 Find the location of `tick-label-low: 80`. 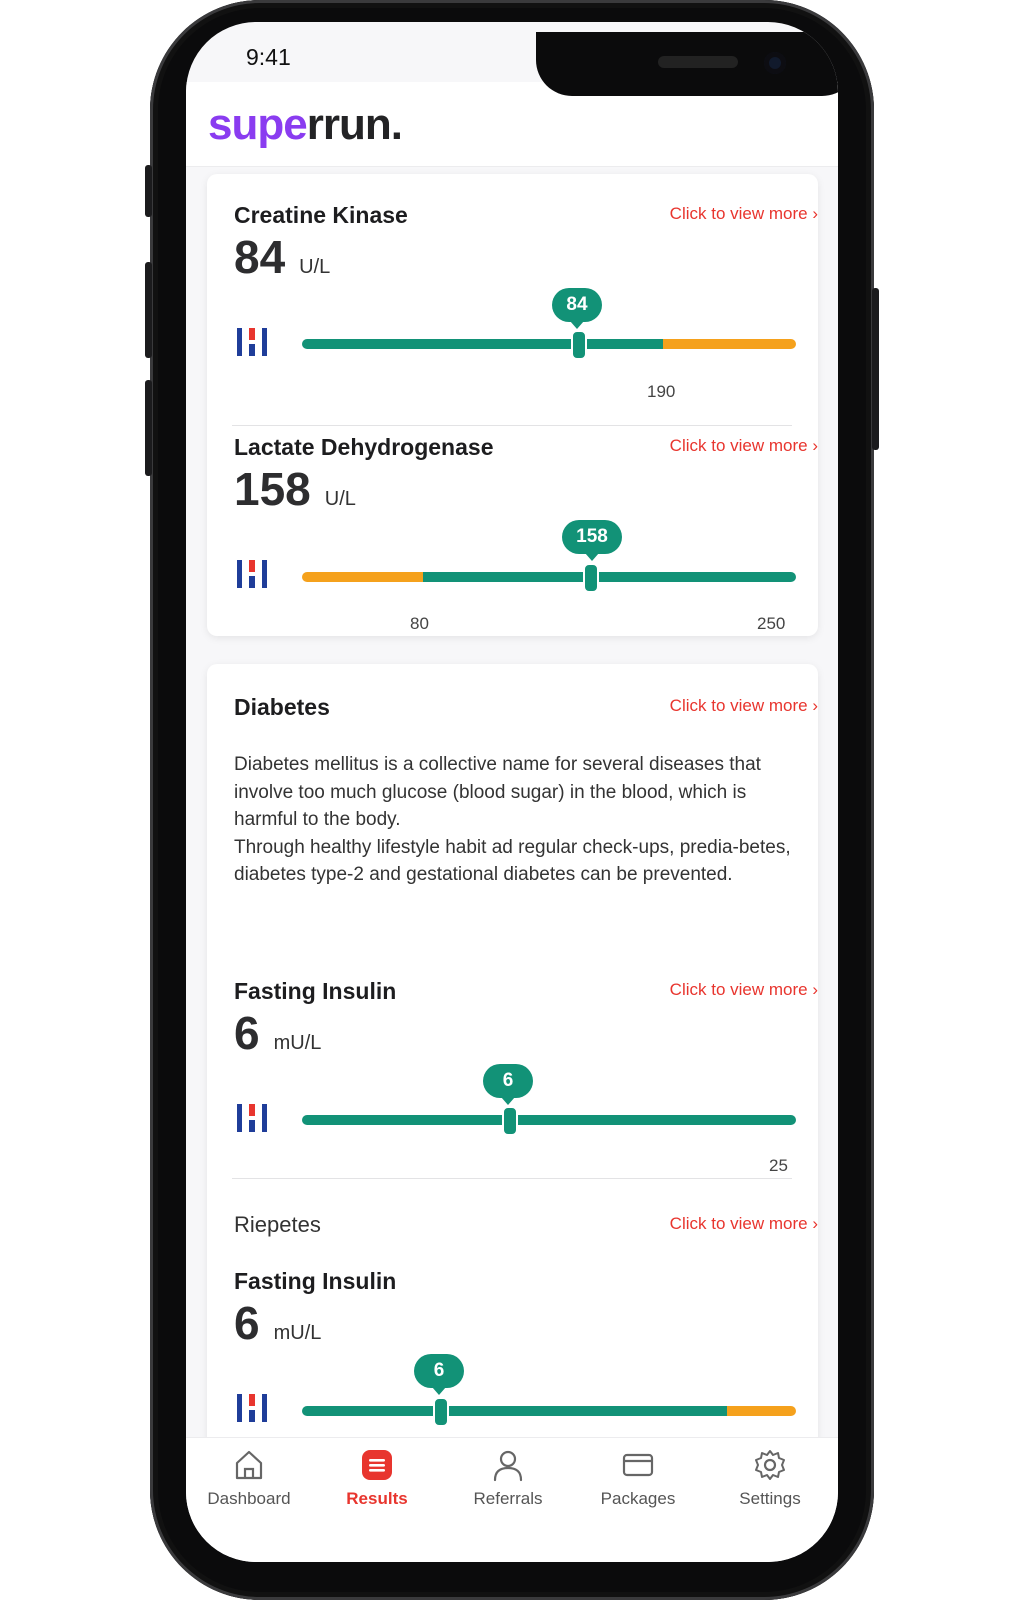

tick-label-low: 80 is located at coordinates (419, 623).